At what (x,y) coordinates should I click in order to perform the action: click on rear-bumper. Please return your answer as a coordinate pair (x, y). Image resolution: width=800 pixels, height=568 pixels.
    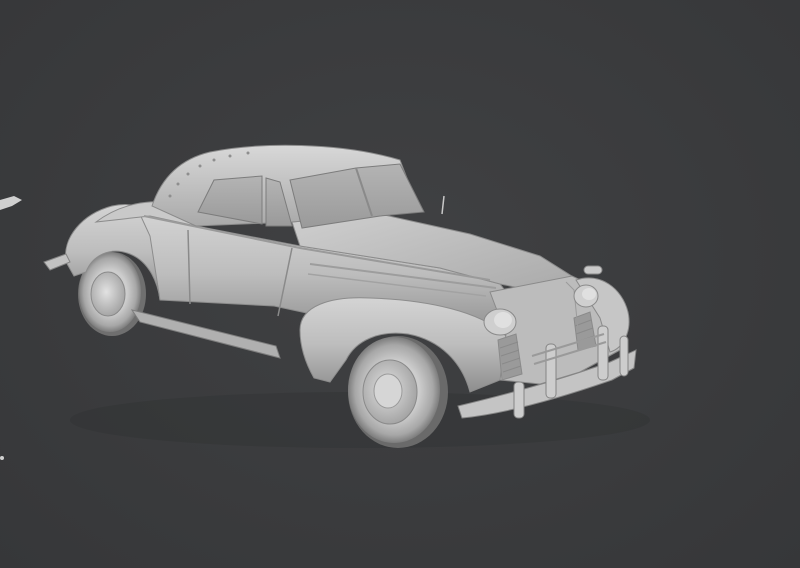
    Looking at the image, I should click on (57, 262).